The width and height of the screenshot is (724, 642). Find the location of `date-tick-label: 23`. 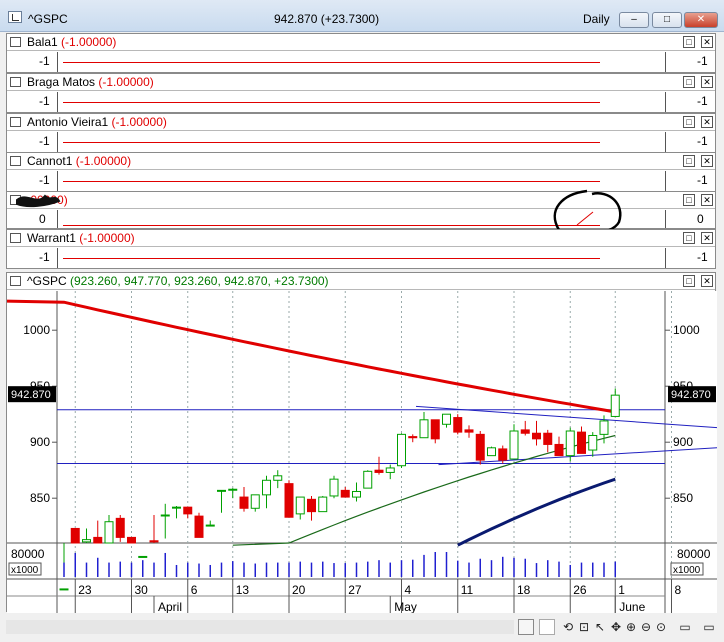

date-tick-label: 23 is located at coordinates (85, 590).